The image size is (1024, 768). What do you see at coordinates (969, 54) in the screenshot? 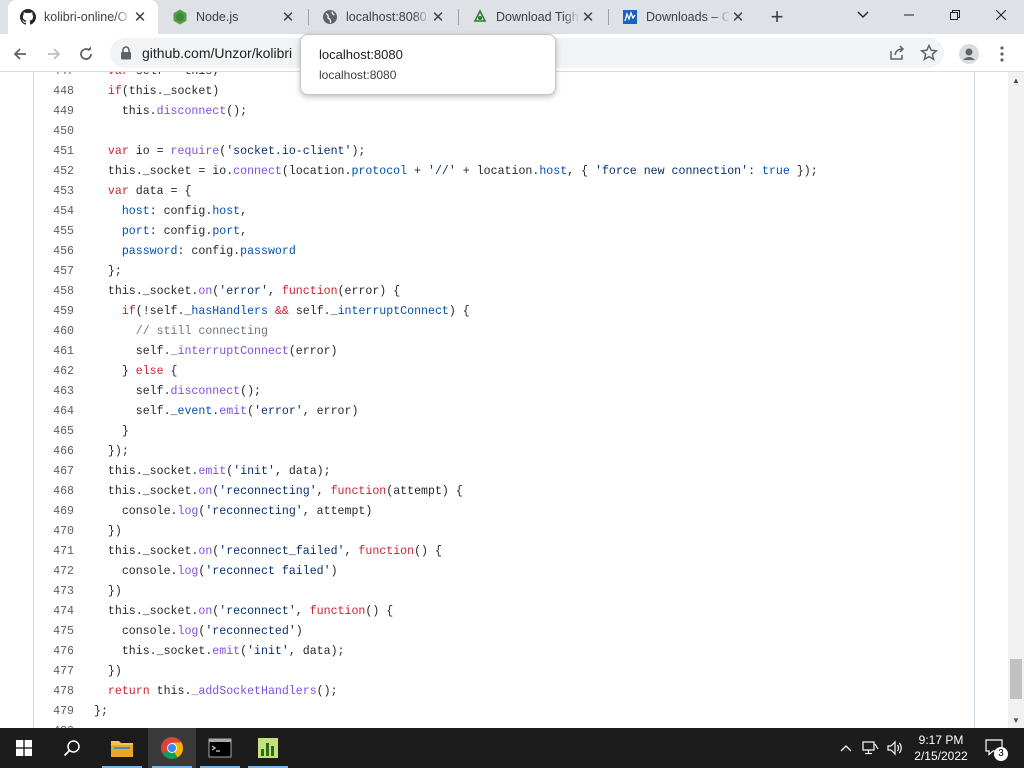
I see `profile-button` at bounding box center [969, 54].